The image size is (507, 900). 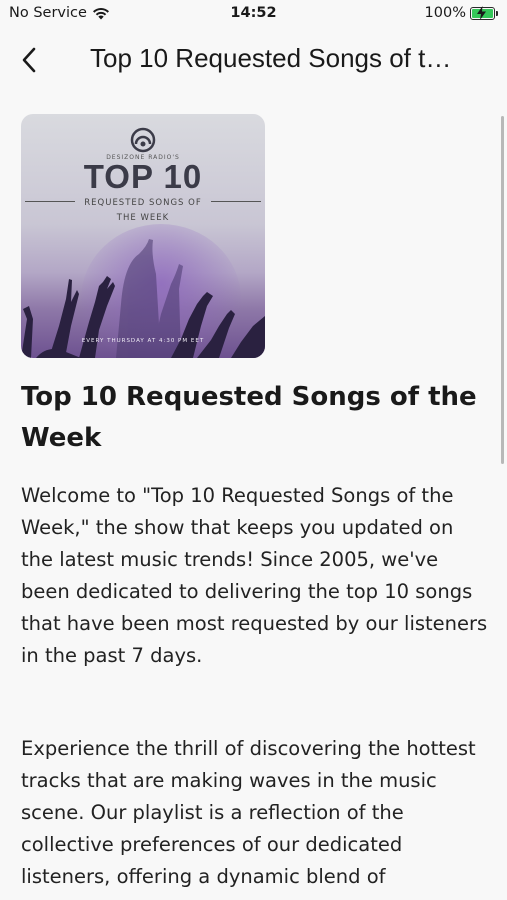 What do you see at coordinates (143, 341) in the screenshot?
I see `cover-footer: EVERY THURSDAY AT 4:30 PM EET` at bounding box center [143, 341].